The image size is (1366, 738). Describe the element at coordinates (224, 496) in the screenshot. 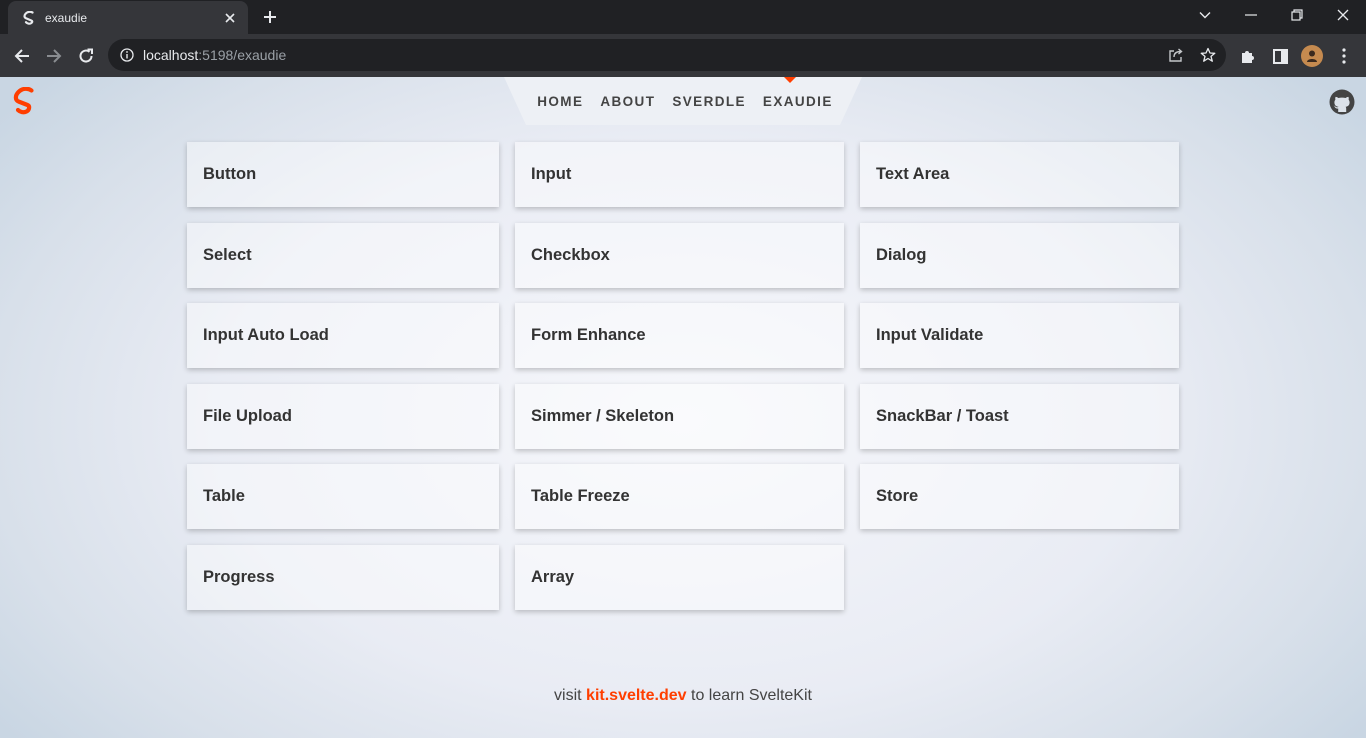

I see `card-label: Table` at that location.